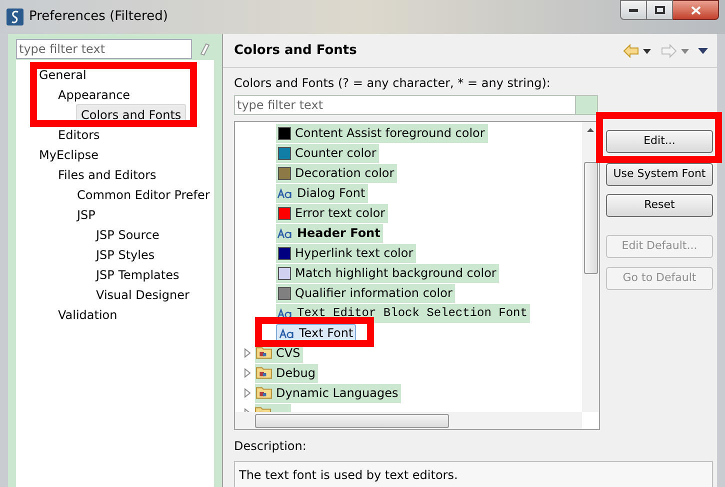 The height and width of the screenshot is (487, 725). What do you see at coordinates (125, 255) in the screenshot?
I see `tree-item: JSP Styles` at bounding box center [125, 255].